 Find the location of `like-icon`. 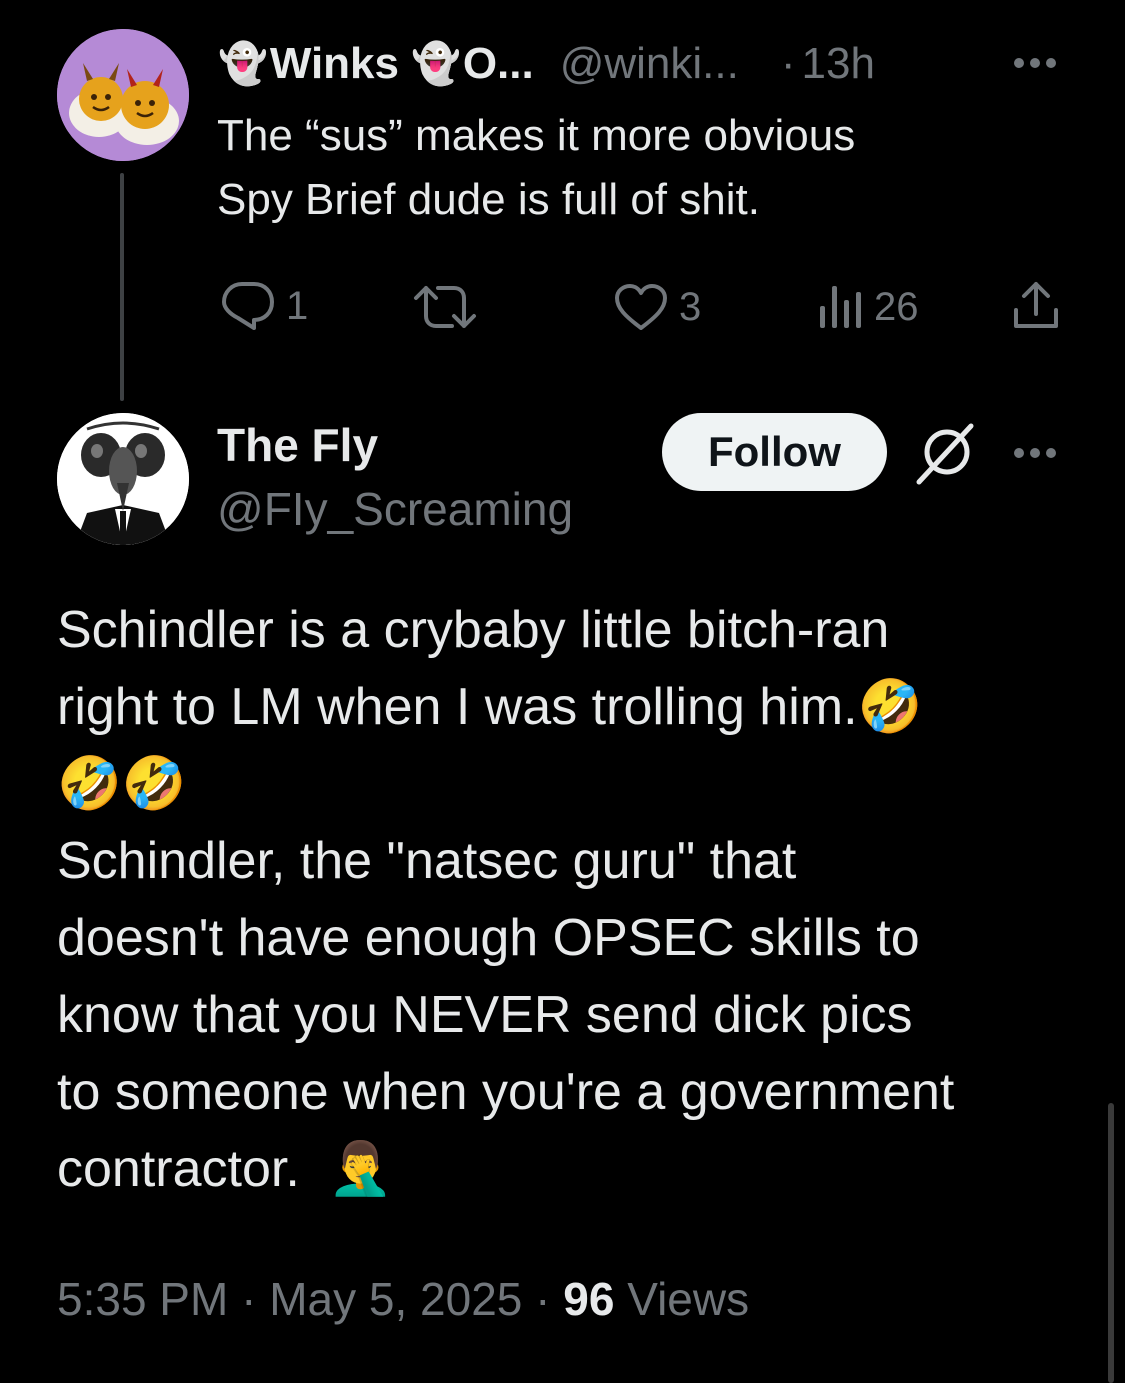

like-icon is located at coordinates (641, 307).